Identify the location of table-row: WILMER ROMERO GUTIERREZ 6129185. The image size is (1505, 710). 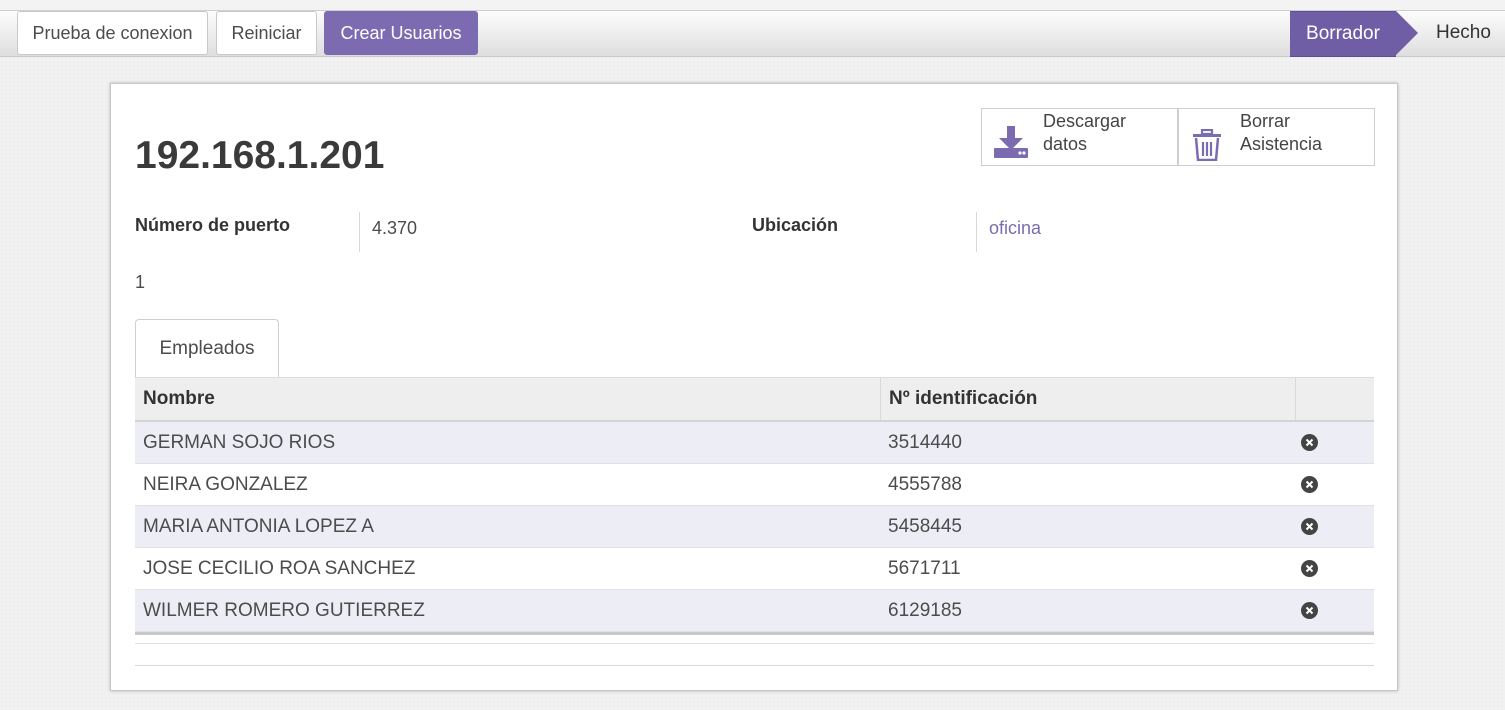
(754, 611).